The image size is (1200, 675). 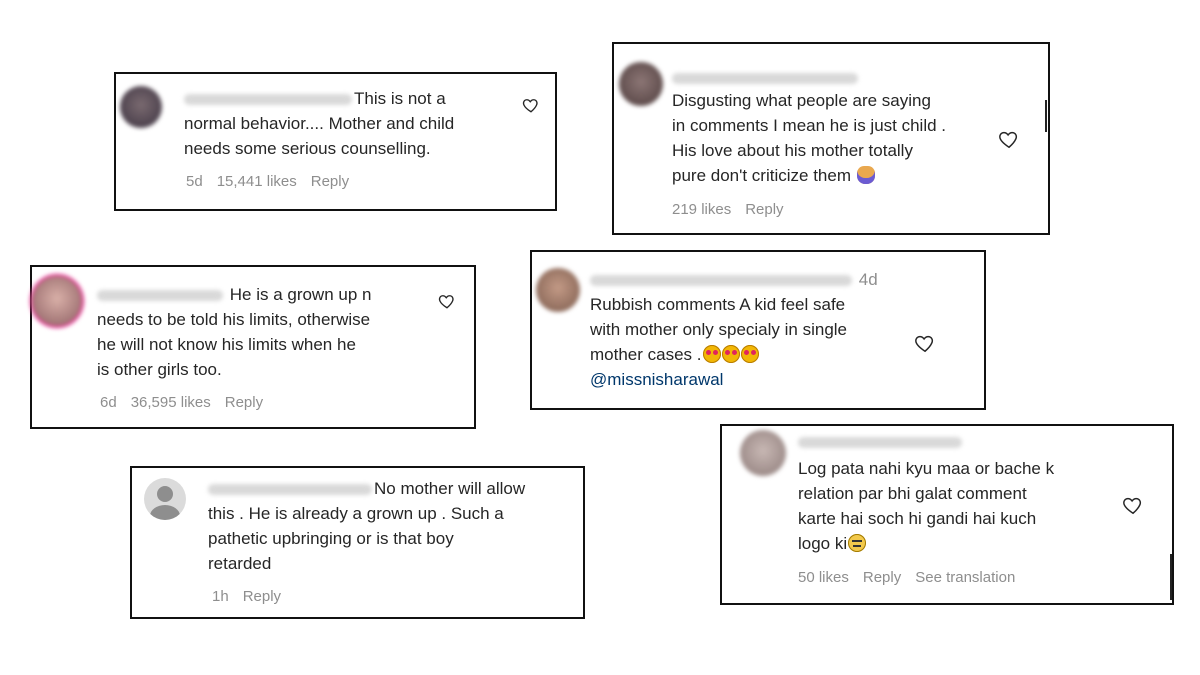 I want to click on likes-count: 36,595 likes, so click(x=171, y=402).